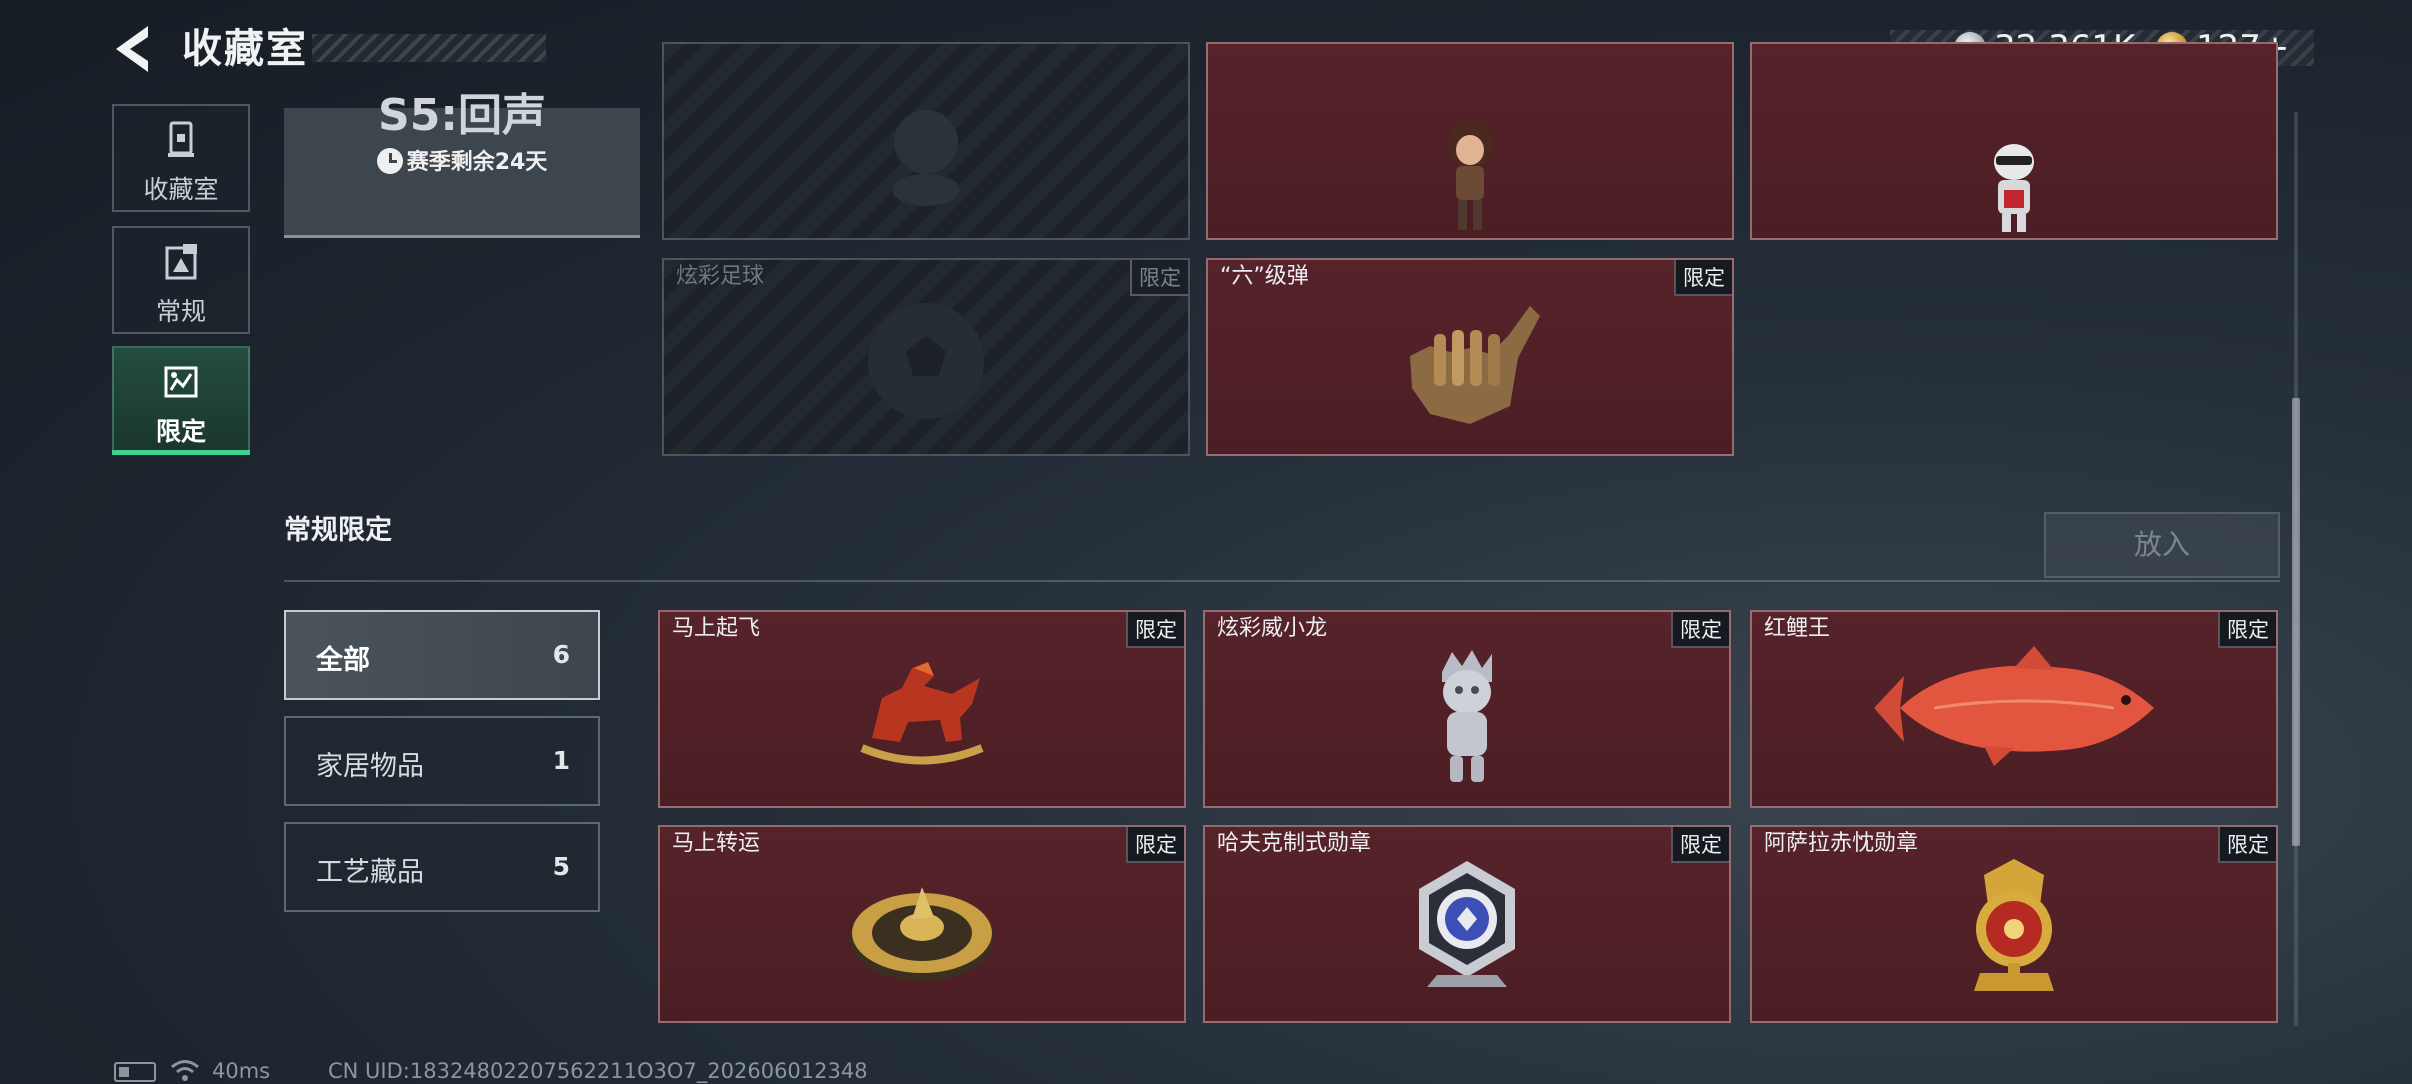 This screenshot has height=1084, width=2412. I want to click on robot-figurine-icon, so click(2014, 188).